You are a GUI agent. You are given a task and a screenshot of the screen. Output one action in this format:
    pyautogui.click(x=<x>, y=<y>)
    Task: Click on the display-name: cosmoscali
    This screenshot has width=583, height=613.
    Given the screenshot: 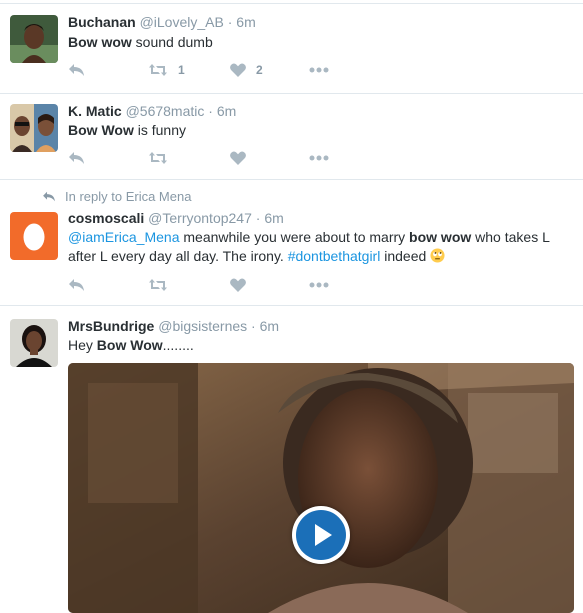 What is the action you would take?
    pyautogui.click(x=106, y=218)
    